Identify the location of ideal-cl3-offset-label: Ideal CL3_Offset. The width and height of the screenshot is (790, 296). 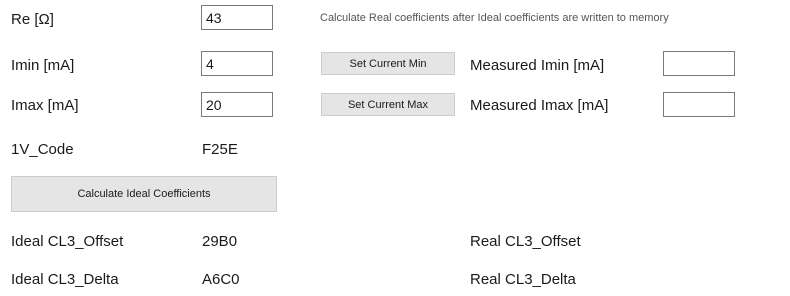
(67, 241).